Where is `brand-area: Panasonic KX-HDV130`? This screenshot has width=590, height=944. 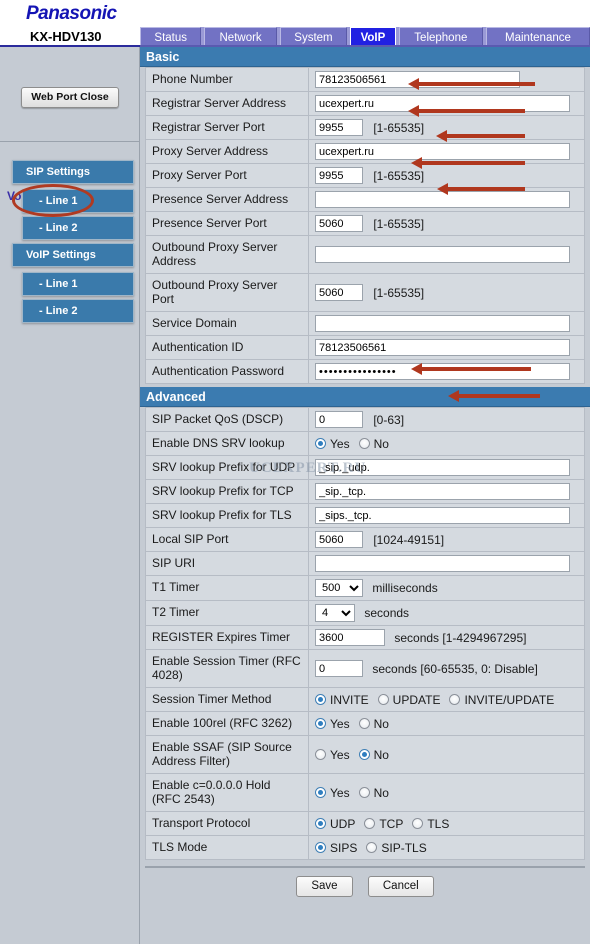
brand-area: Panasonic KX-HDV130 is located at coordinates (70, 23).